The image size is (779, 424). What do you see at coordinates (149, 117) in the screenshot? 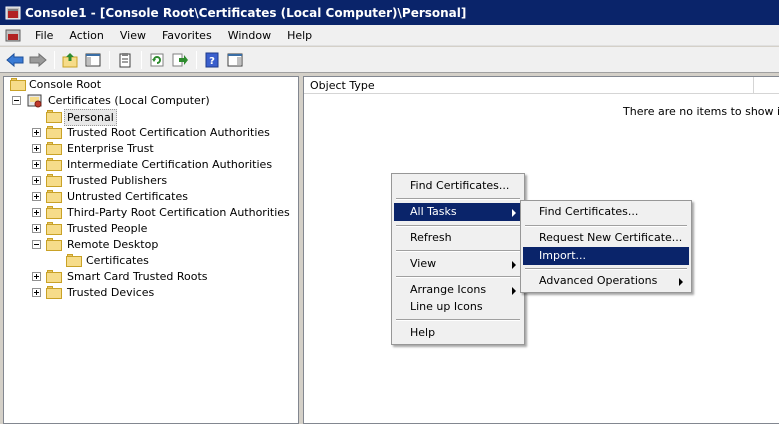
I see `tree-item-personal: Personal` at bounding box center [149, 117].